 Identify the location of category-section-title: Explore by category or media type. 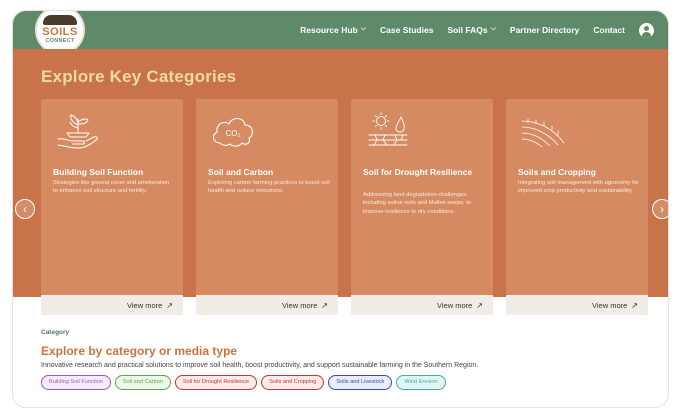
(139, 351).